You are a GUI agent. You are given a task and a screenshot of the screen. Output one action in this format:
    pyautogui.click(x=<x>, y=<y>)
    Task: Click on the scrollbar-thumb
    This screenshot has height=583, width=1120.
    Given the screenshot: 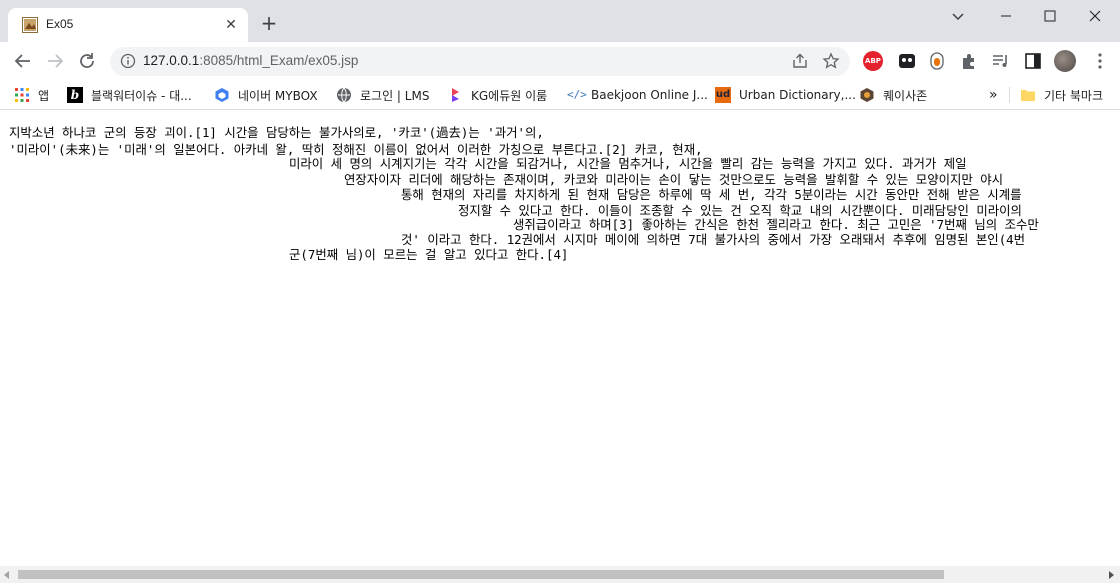 What is the action you would take?
    pyautogui.click(x=481, y=574)
    